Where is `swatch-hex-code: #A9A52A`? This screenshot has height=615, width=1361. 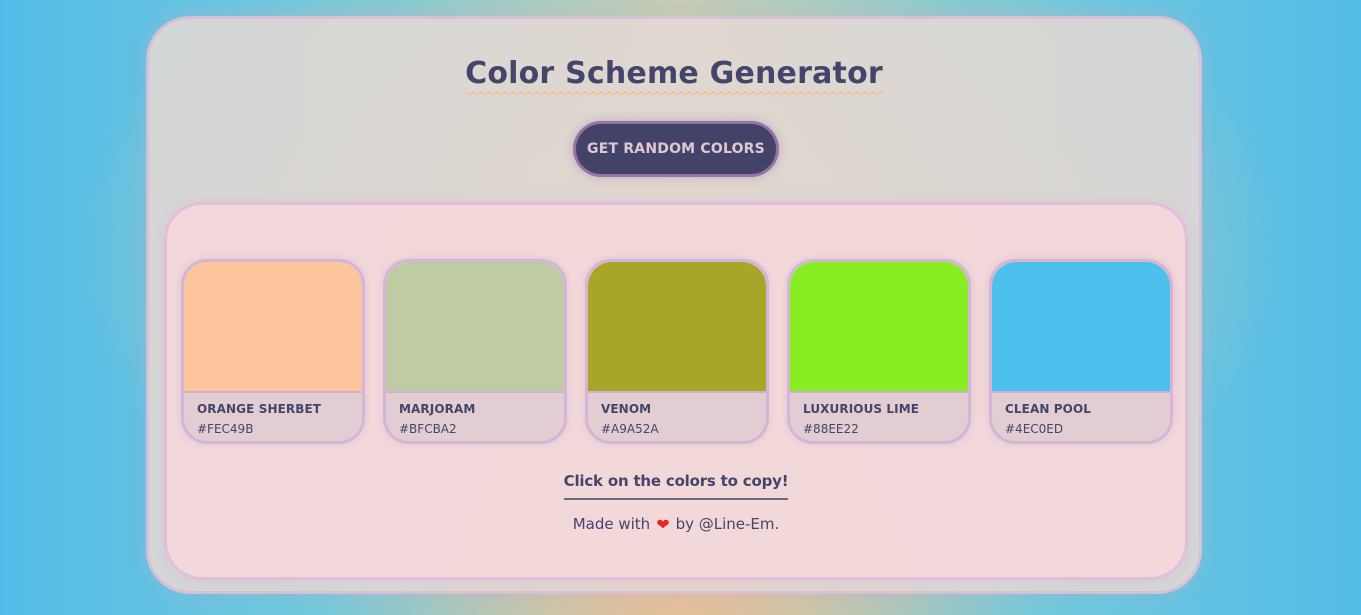
swatch-hex-code: #A9A52A is located at coordinates (630, 429).